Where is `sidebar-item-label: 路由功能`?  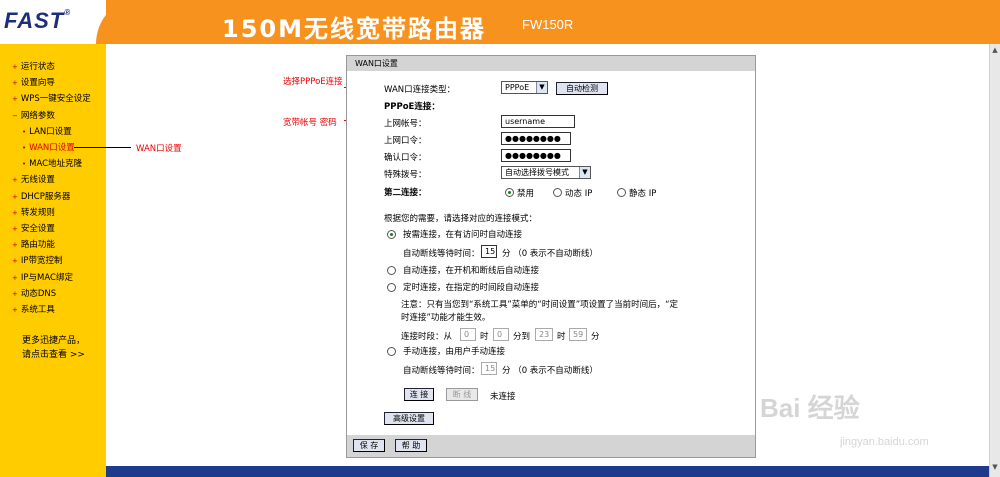 sidebar-item-label: 路由功能 is located at coordinates (37, 245).